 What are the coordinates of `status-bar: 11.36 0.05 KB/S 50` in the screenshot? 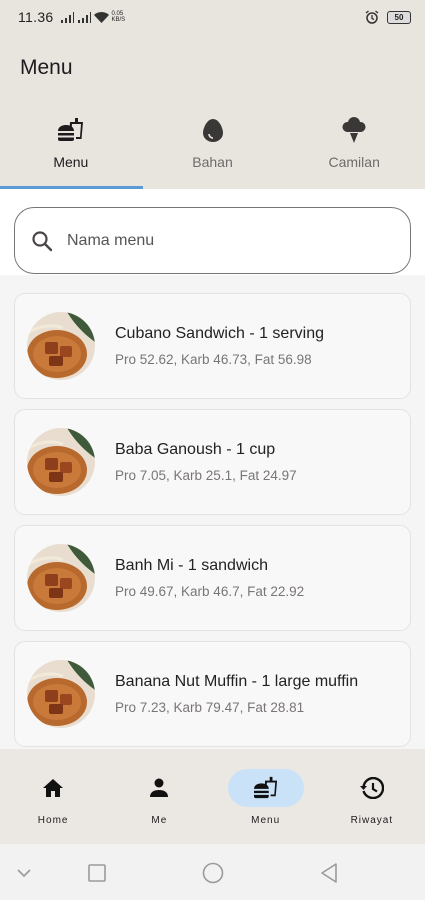 It's located at (212, 17).